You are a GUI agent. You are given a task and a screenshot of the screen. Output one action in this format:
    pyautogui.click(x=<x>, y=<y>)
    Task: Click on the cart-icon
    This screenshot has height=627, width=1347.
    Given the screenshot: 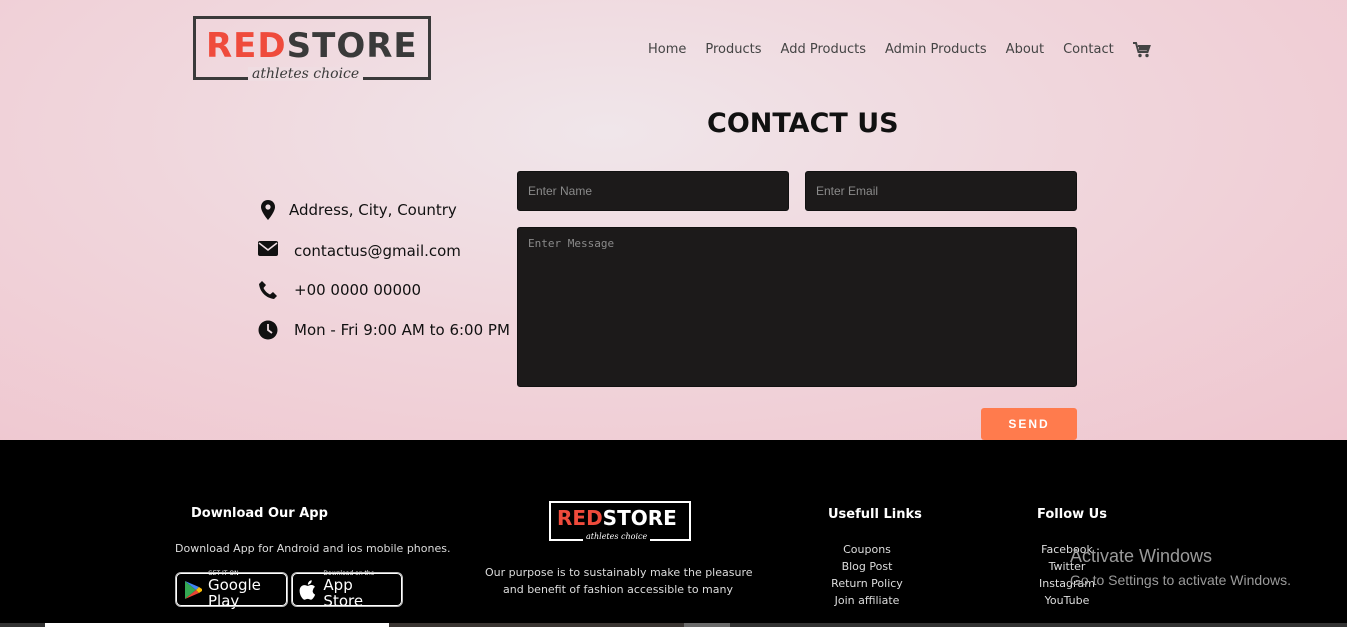 What is the action you would take?
    pyautogui.click(x=1141, y=50)
    